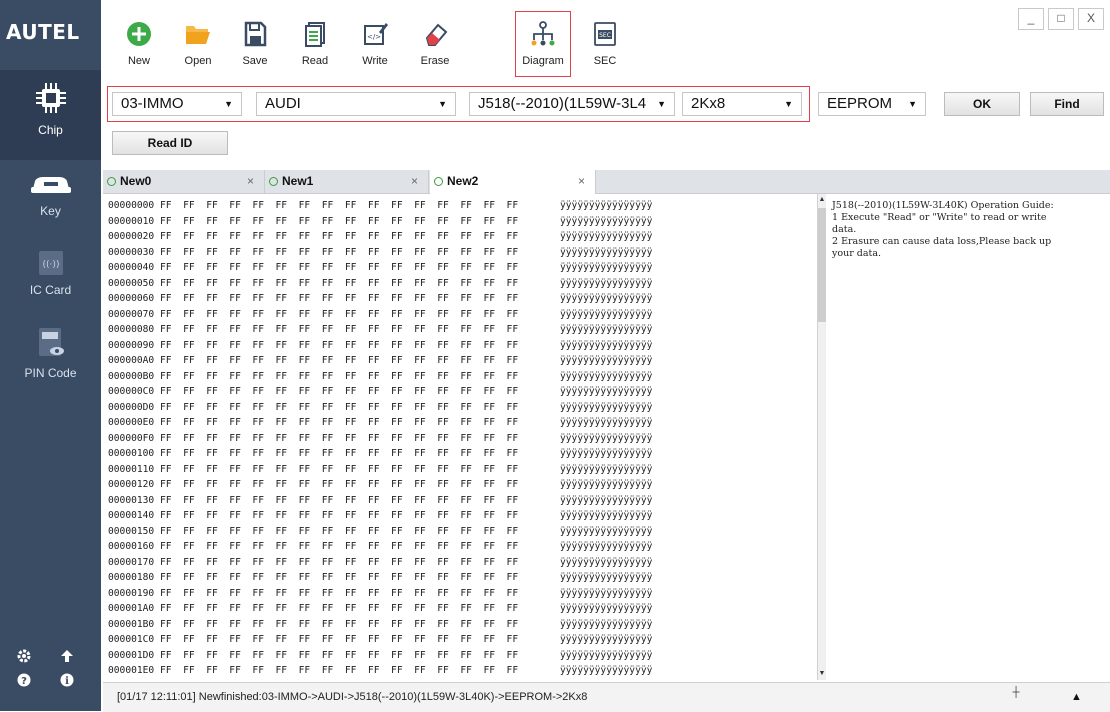 The height and width of the screenshot is (712, 1110). What do you see at coordinates (131, 345) in the screenshot?
I see `hex-address: 00000090` at bounding box center [131, 345].